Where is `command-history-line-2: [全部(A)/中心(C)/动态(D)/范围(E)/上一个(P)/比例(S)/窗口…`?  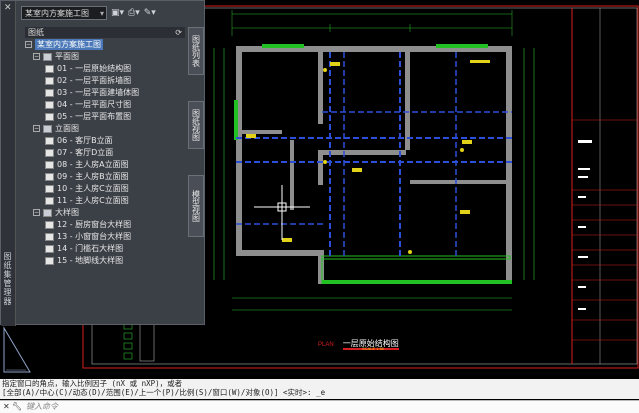 command-history-line-2: [全部(A)/中心(C)/动态(D)/范围(E)/上一个(P)/比例(S)/窗口… is located at coordinates (164, 392).